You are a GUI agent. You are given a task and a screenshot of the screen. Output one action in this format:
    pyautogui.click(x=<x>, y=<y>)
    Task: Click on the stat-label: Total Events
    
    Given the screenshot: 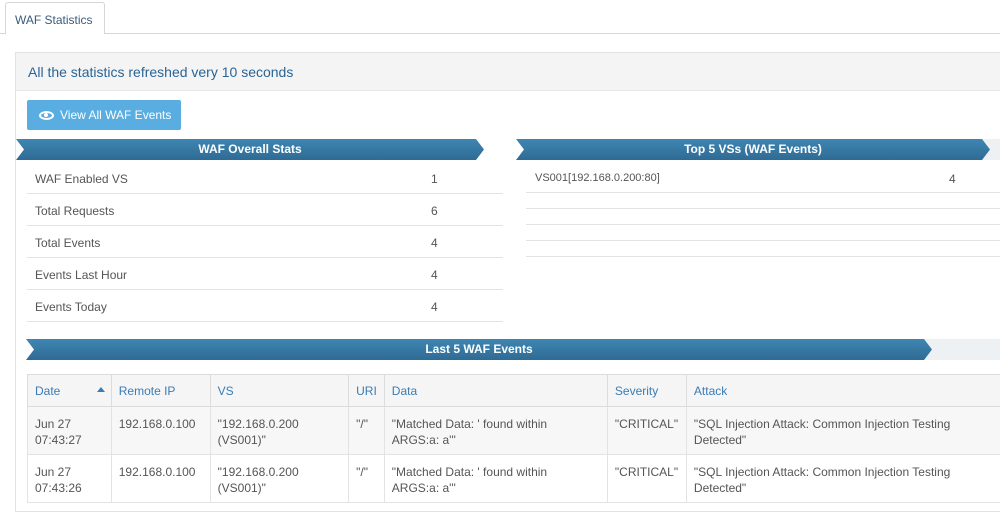 What is the action you would take?
    pyautogui.click(x=67, y=243)
    